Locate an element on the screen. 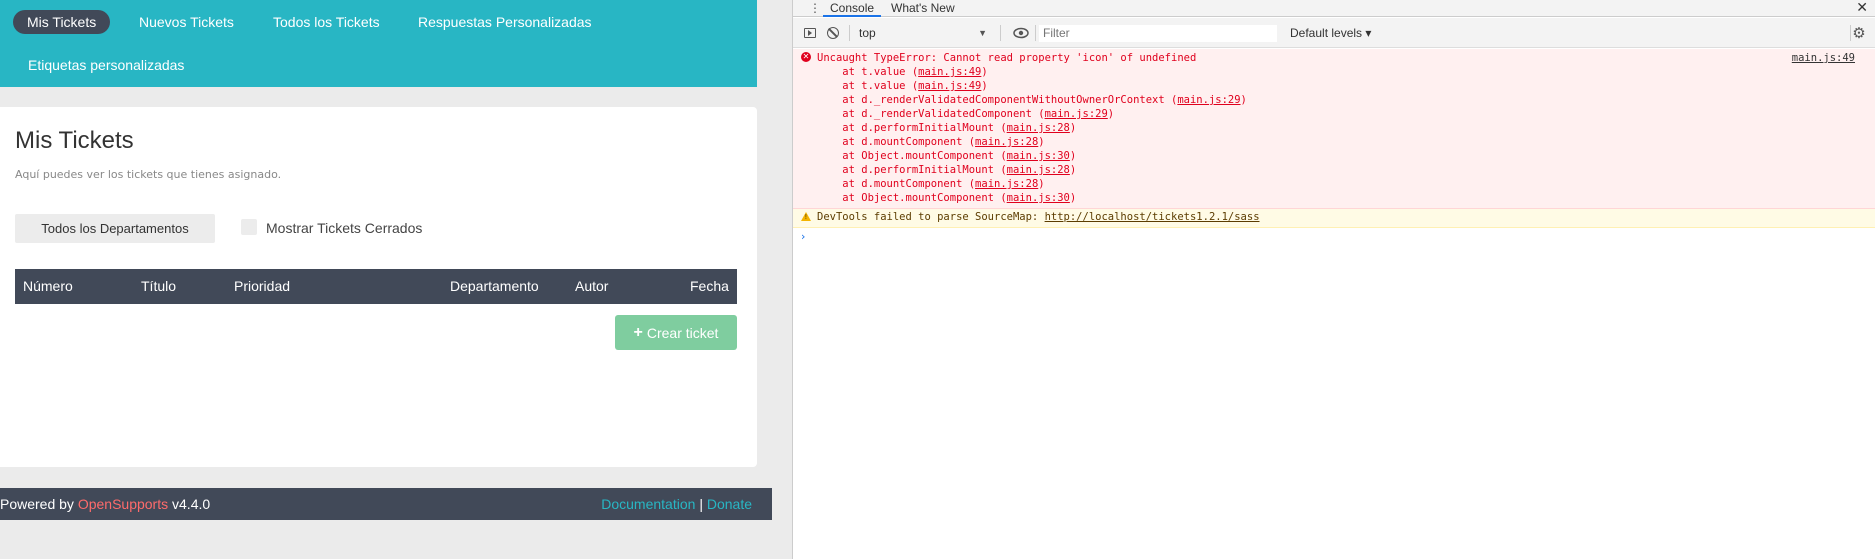  footer-brand-link: OpenSupports is located at coordinates (123, 504).